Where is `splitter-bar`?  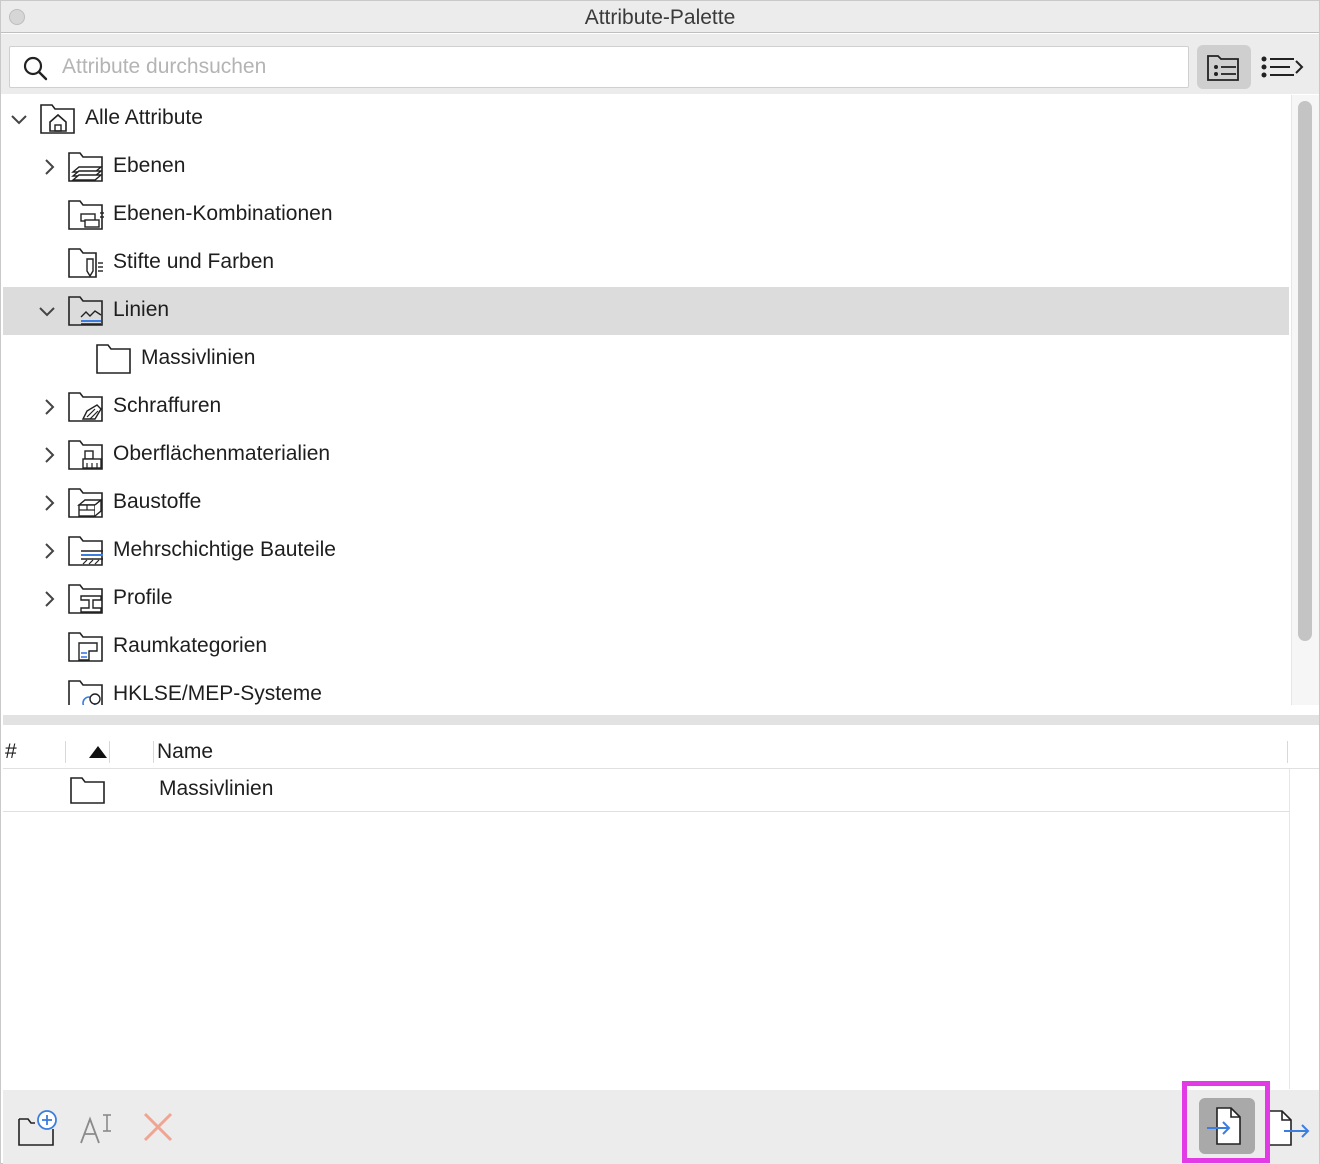 splitter-bar is located at coordinates (661, 720).